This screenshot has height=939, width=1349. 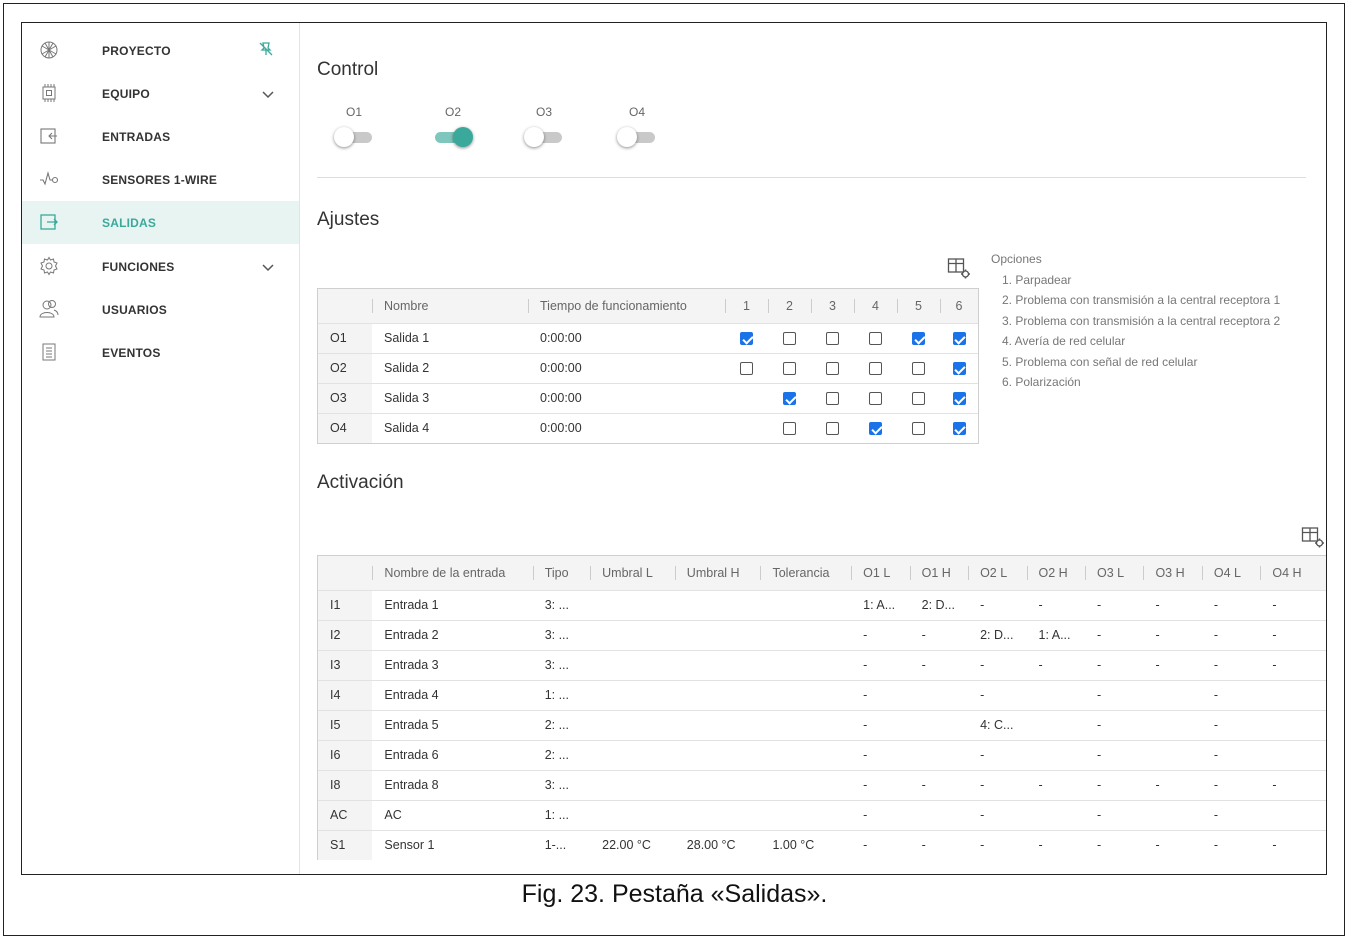 What do you see at coordinates (1055, 573) in the screenshot?
I see `column-header: O2 H` at bounding box center [1055, 573].